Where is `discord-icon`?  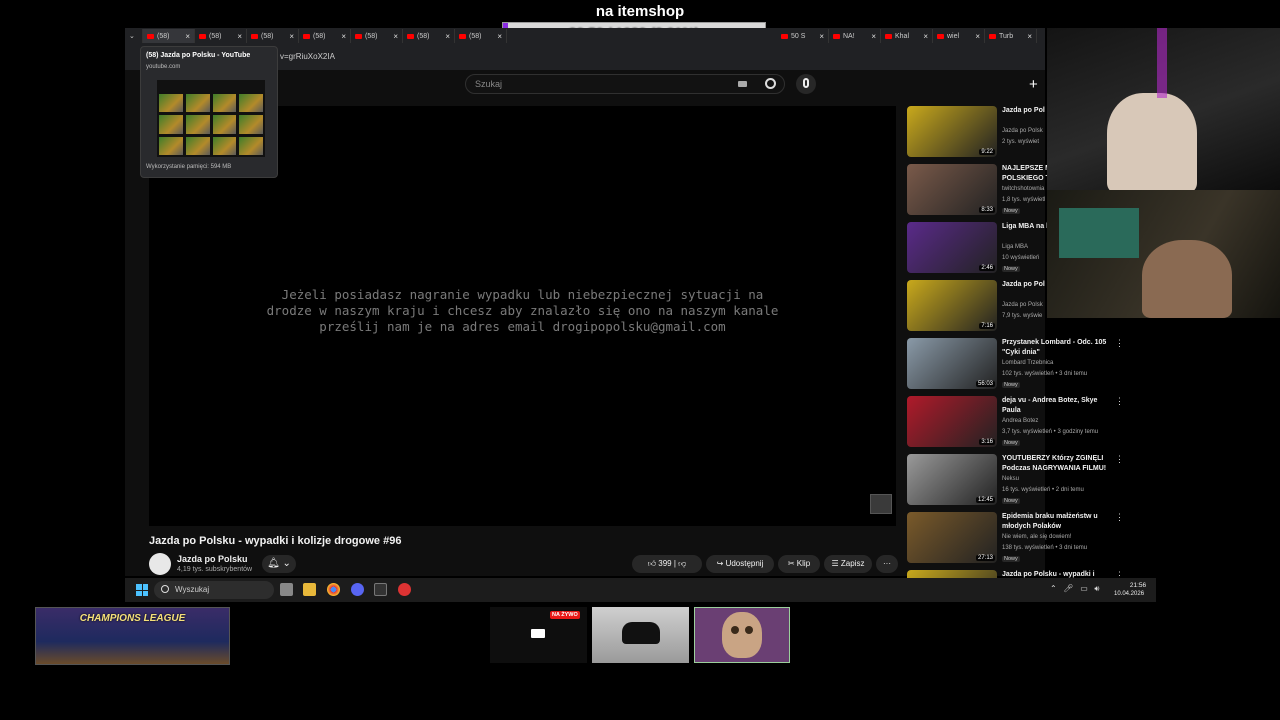 discord-icon is located at coordinates (357, 589).